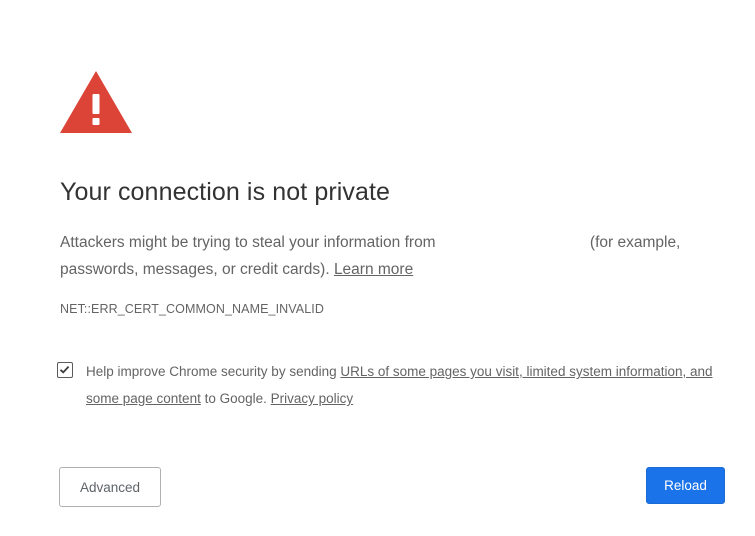  I want to click on reload-button: Reload, so click(685, 485).